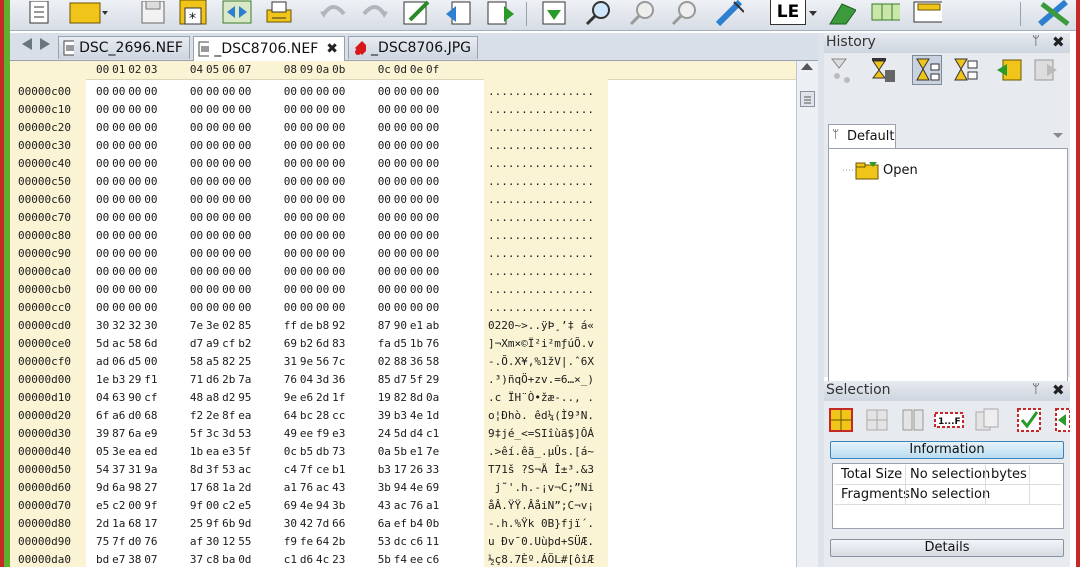 Image resolution: width=1080 pixels, height=569 pixels. What do you see at coordinates (432, 415) in the screenshot?
I see `hex-byte: 1d` at bounding box center [432, 415].